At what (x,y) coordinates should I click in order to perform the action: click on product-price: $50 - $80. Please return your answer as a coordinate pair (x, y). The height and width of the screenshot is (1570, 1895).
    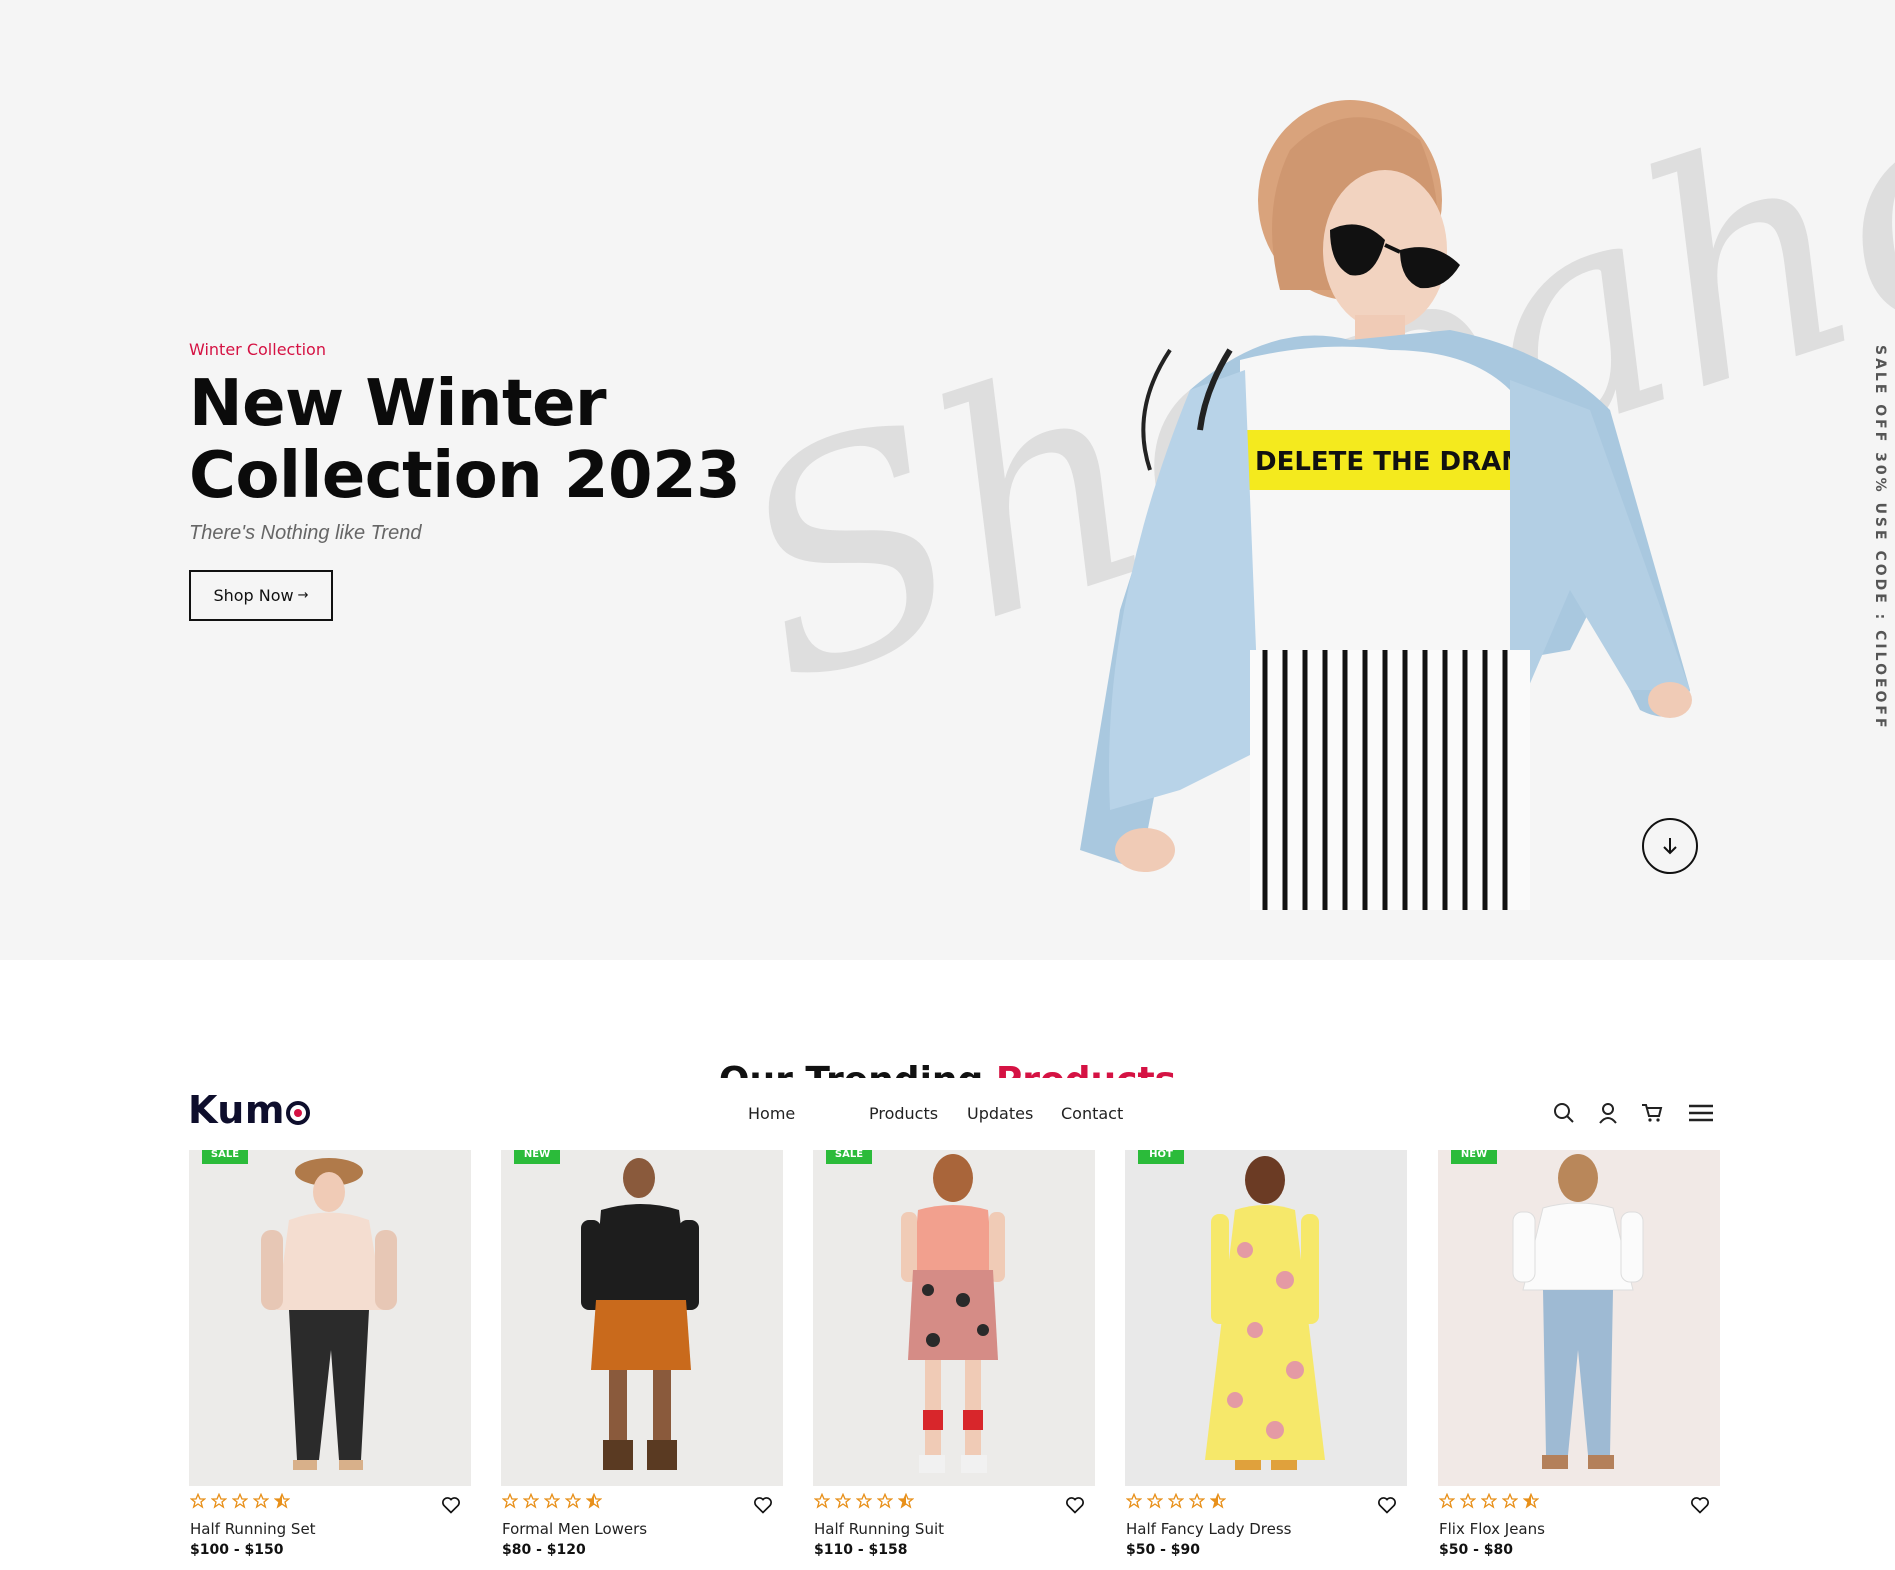
    Looking at the image, I should click on (1476, 1550).